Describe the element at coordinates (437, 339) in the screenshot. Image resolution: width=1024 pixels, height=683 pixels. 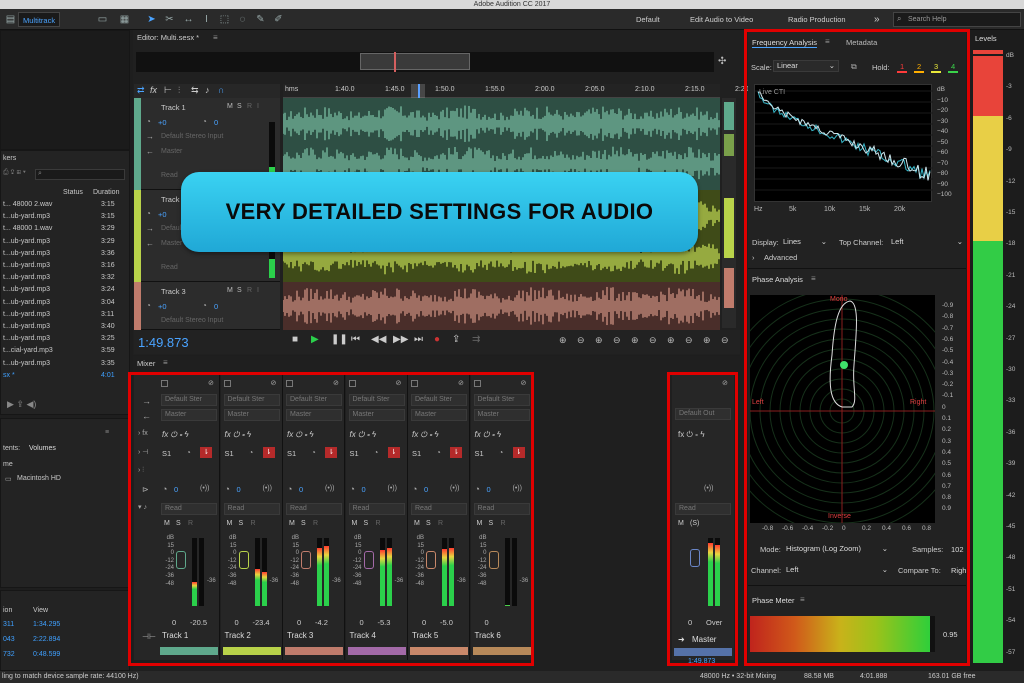
I see `record-button: ●` at that location.